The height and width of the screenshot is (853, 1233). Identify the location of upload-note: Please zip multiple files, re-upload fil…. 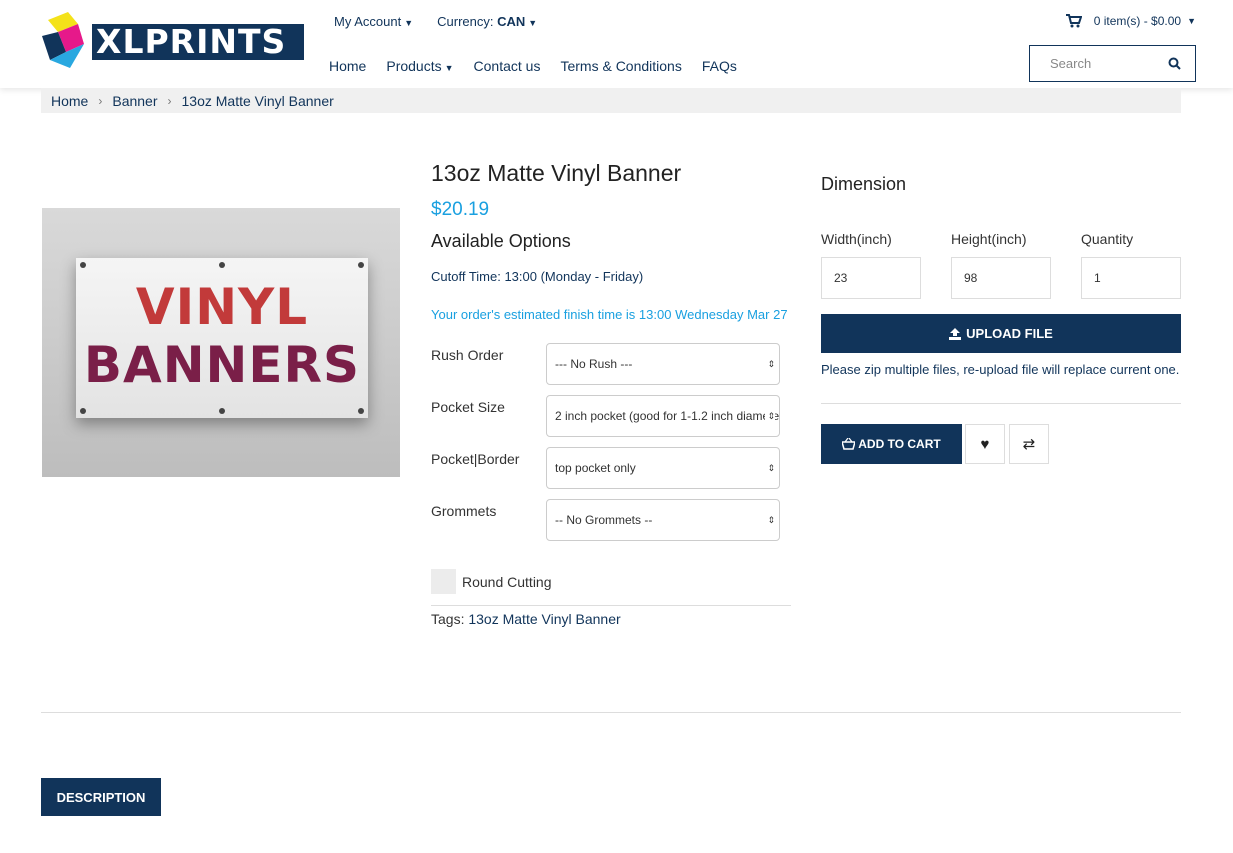
(1000, 369).